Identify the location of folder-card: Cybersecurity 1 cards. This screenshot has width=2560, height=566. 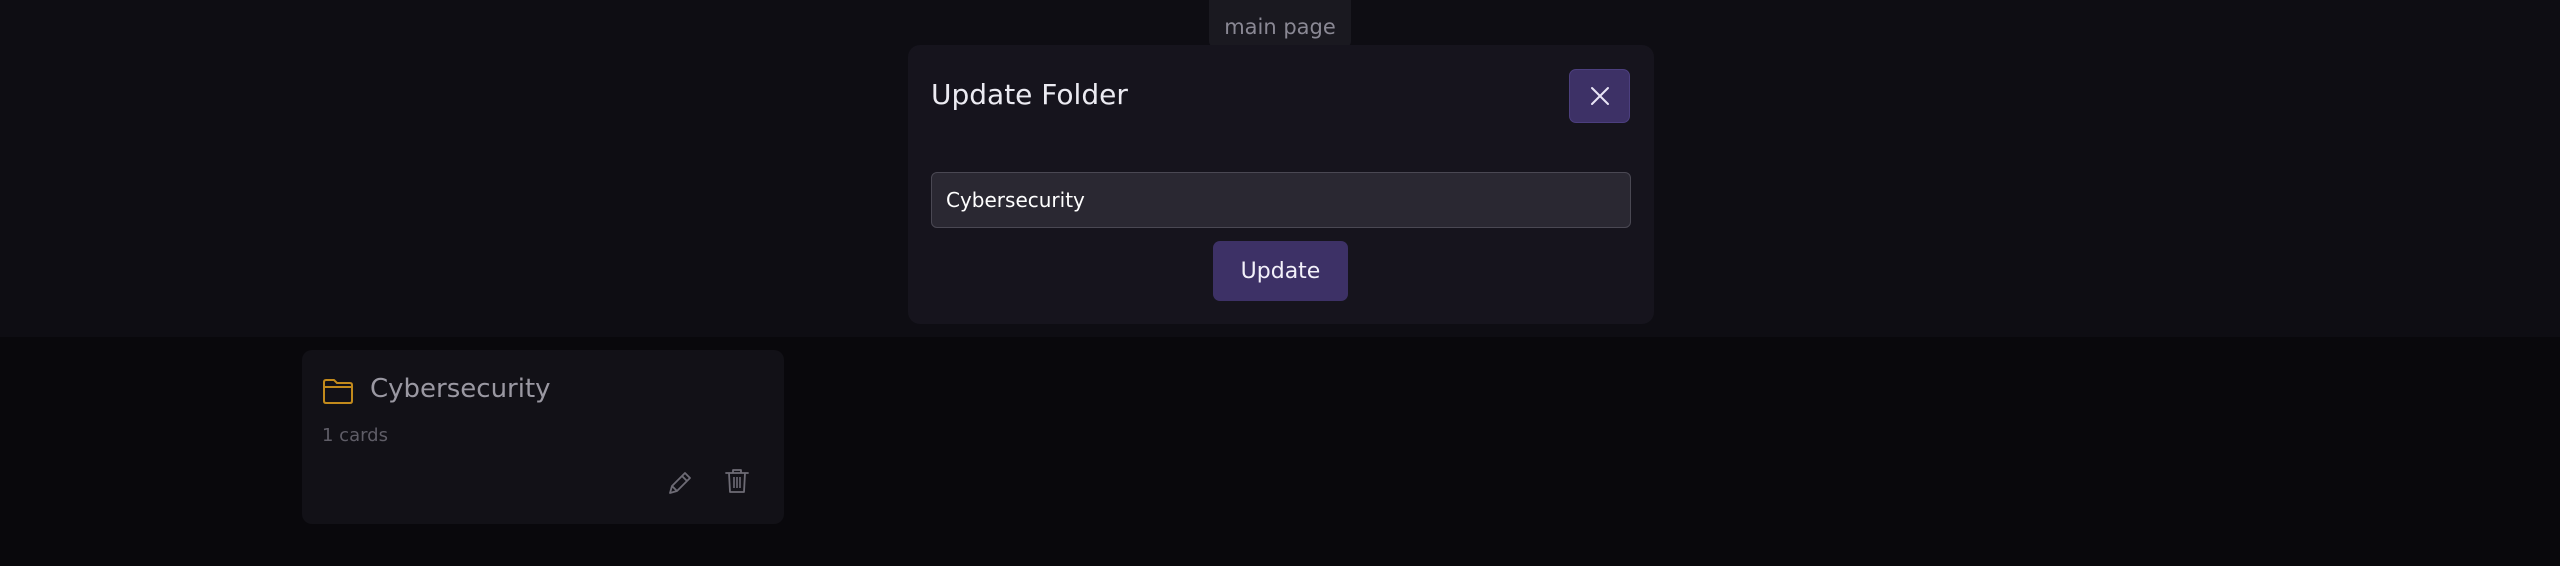
(543, 437).